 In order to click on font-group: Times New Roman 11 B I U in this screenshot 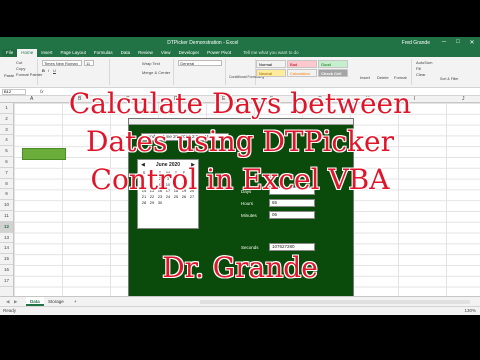, I will do `click(75, 72)`.